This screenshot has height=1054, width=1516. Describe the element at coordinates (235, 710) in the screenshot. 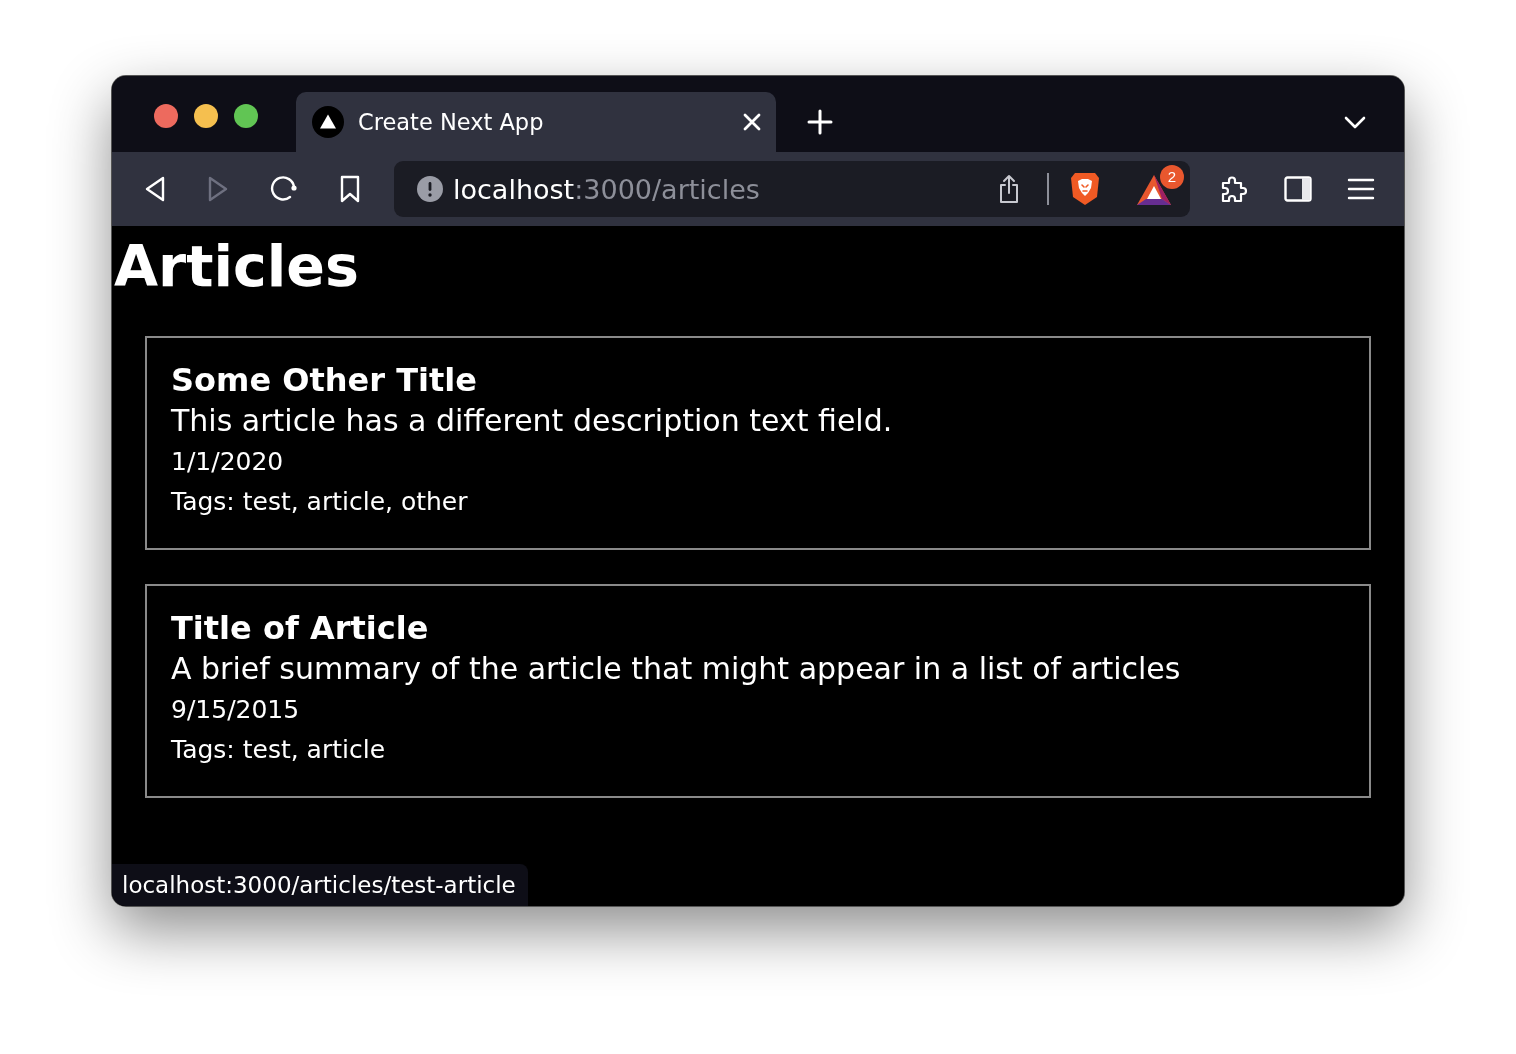

I see `article-date: 9/15/2015` at that location.